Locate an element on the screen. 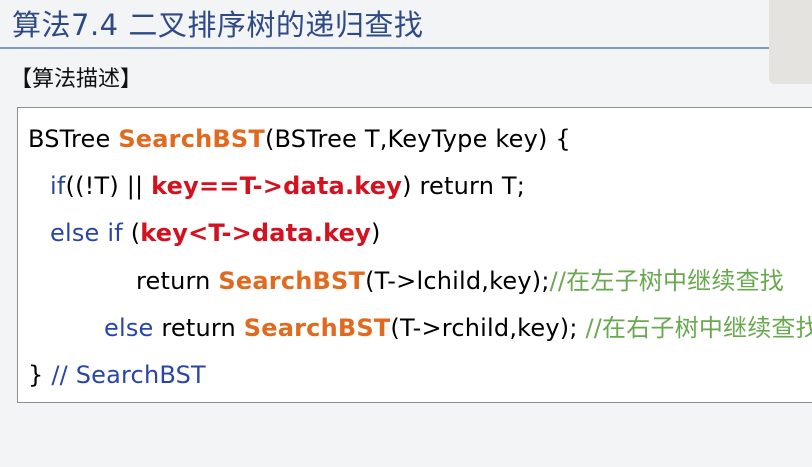 The image size is (812, 467). code-text: ( is located at coordinates (131, 233).